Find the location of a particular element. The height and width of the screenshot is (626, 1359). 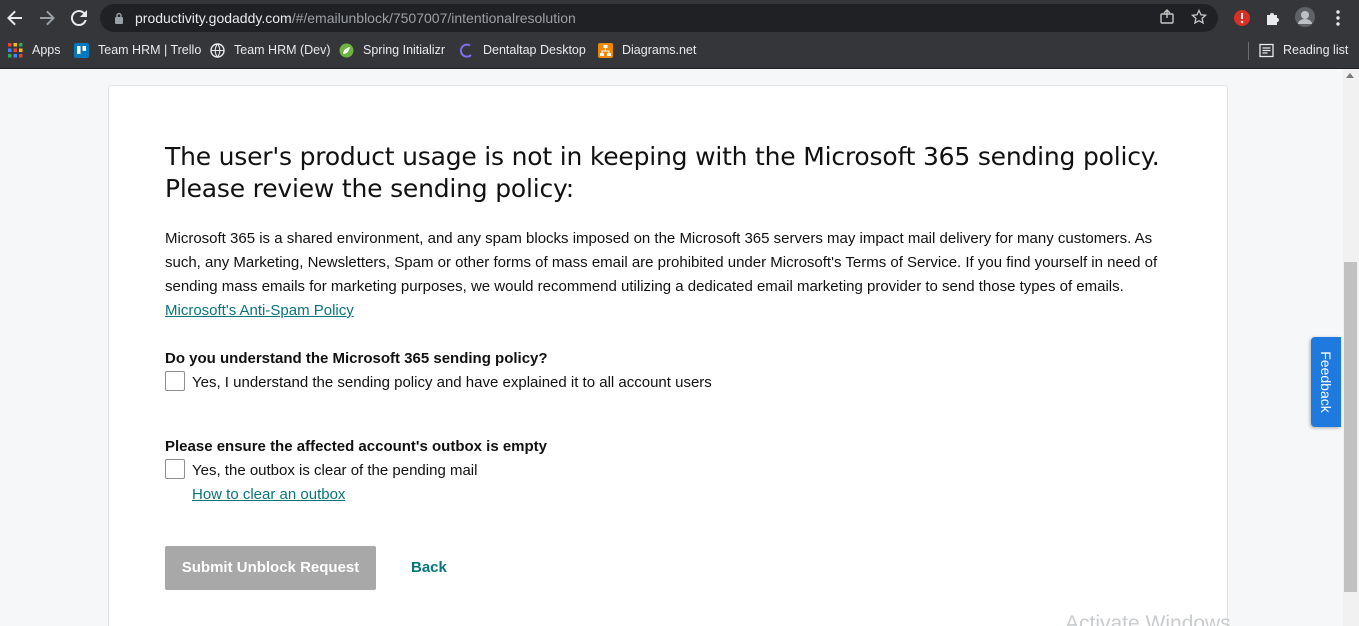

lock-icon is located at coordinates (119, 18).